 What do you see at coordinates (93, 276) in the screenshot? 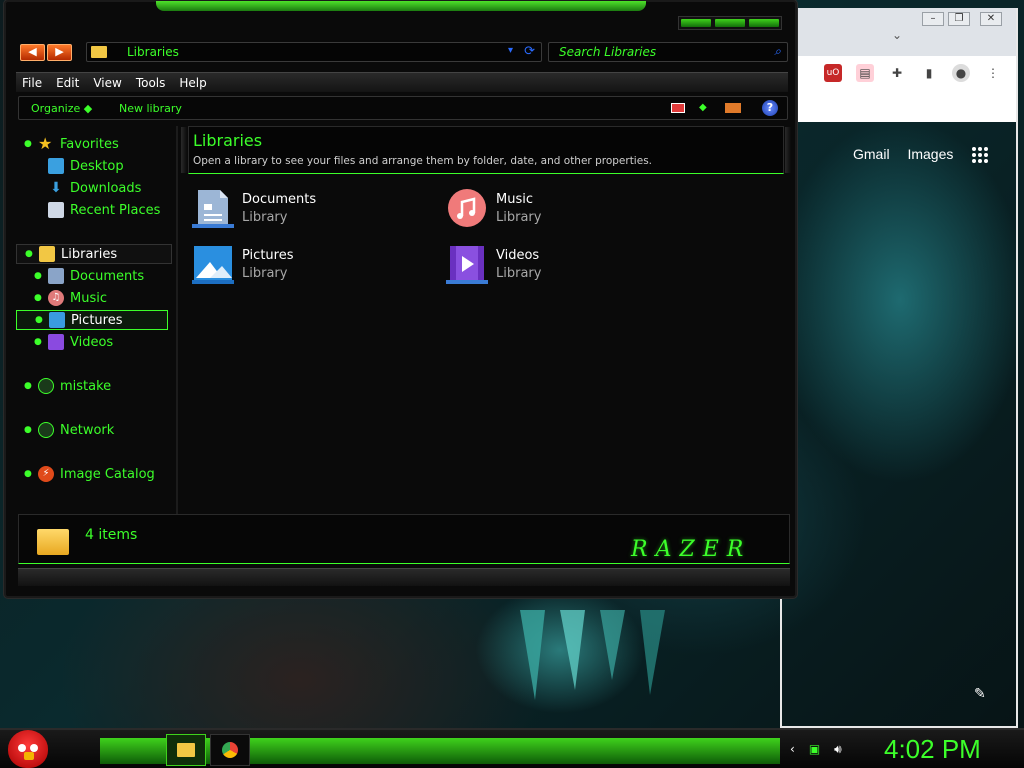
I see `nav-documents: ● Documents` at bounding box center [93, 276].